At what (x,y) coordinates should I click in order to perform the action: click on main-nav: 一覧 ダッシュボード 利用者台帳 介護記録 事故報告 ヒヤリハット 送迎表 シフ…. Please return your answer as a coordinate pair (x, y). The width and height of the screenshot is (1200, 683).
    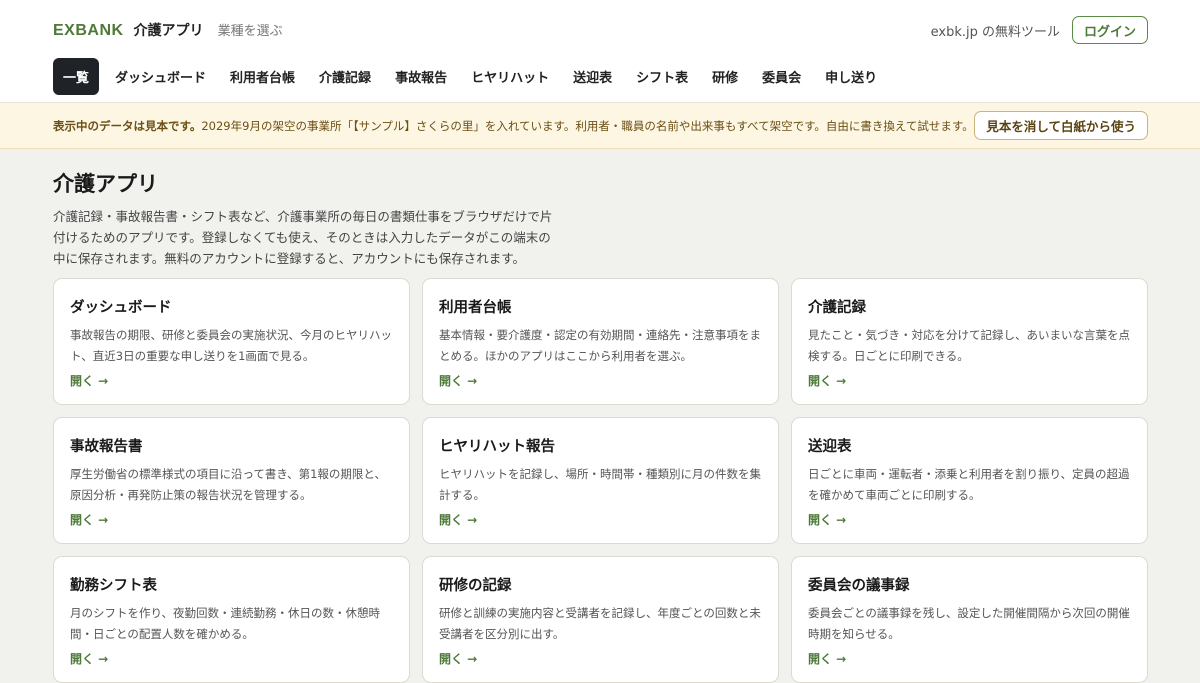
    Looking at the image, I should click on (471, 76).